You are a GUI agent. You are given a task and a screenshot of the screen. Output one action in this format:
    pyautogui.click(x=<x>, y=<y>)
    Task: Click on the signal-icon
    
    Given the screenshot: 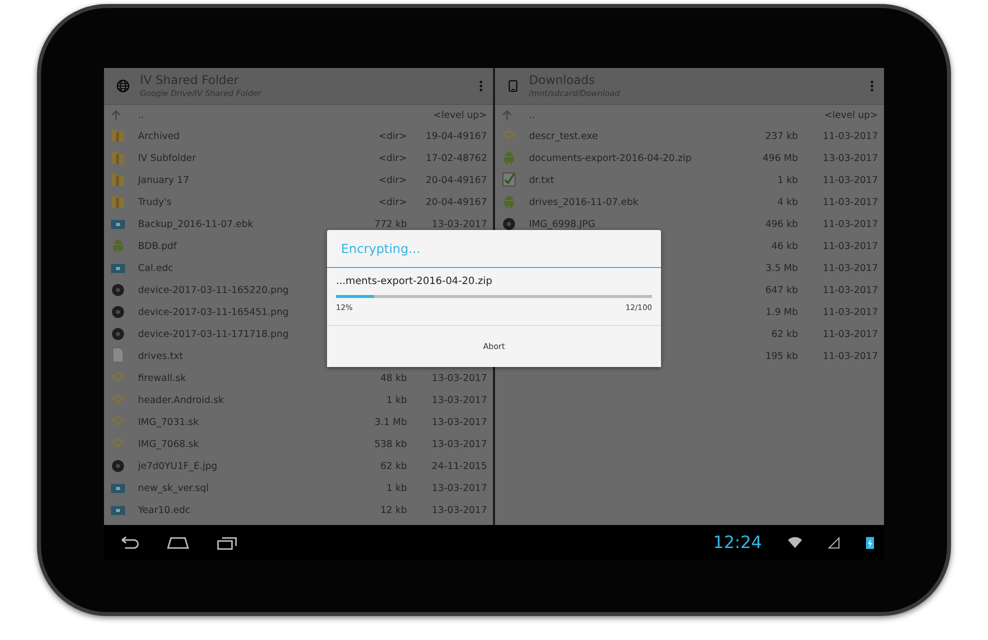 What is the action you would take?
    pyautogui.click(x=834, y=542)
    